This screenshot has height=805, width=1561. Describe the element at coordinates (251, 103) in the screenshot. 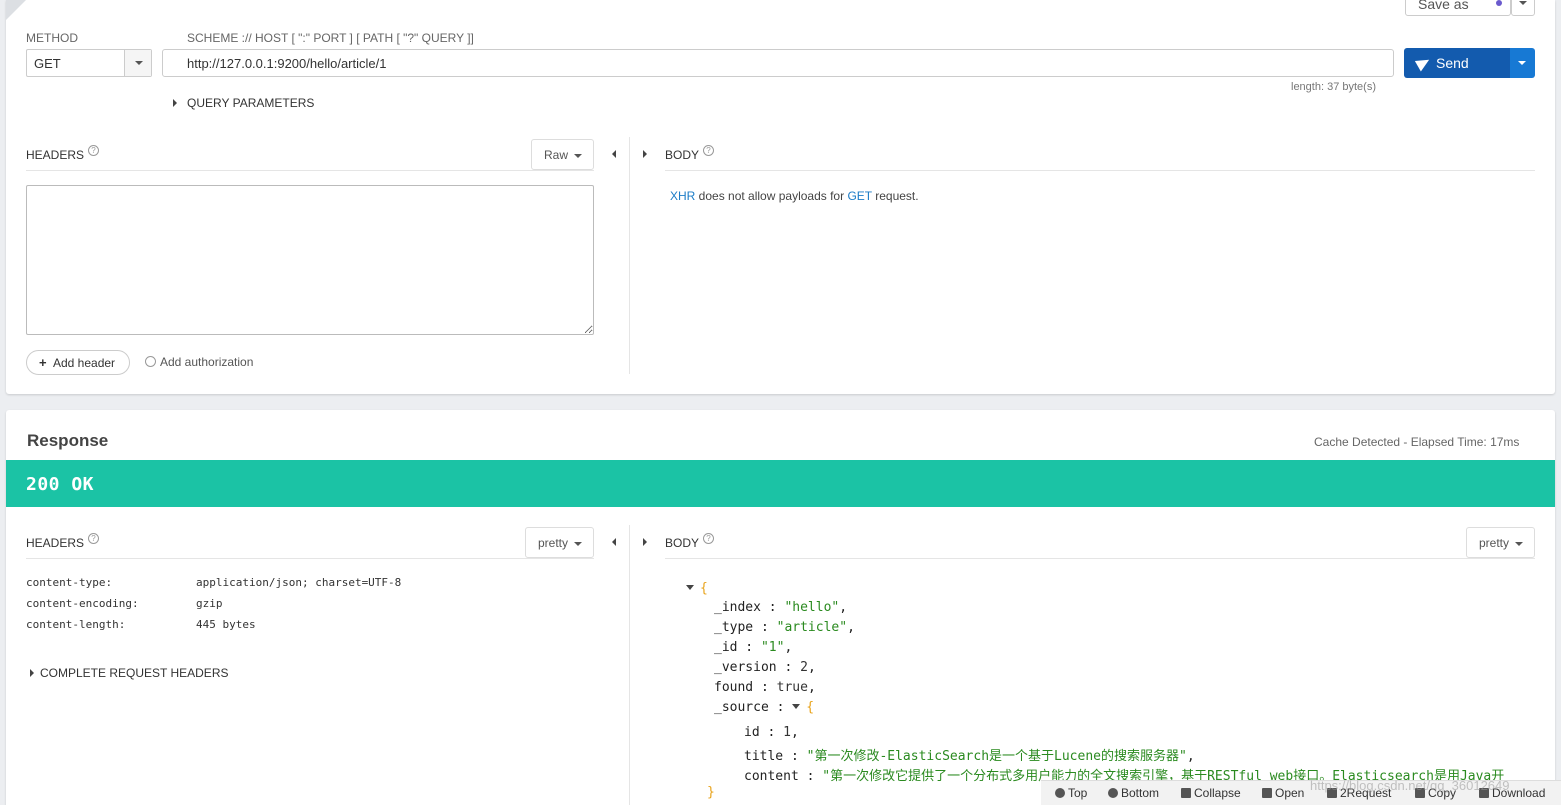

I see `query-parameters-label: QUERY PARAMETERS` at that location.